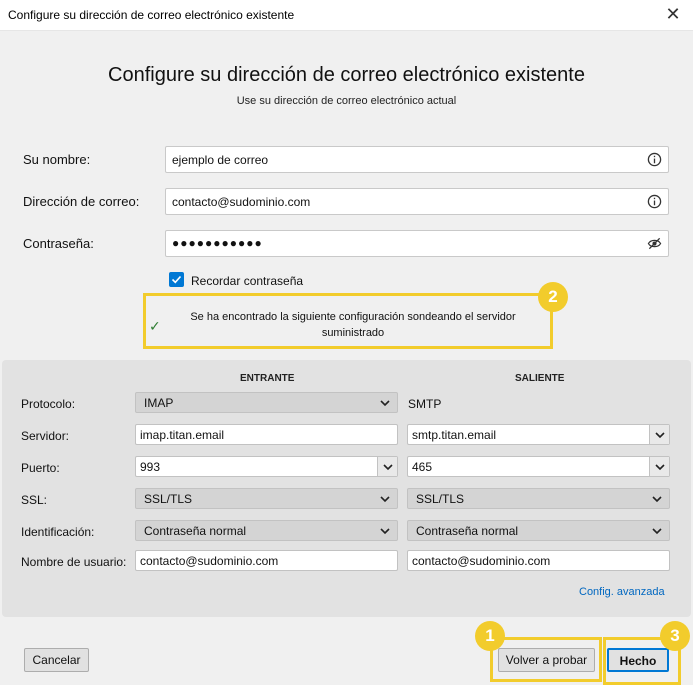  I want to click on remember-password-checkbox, so click(176, 279).